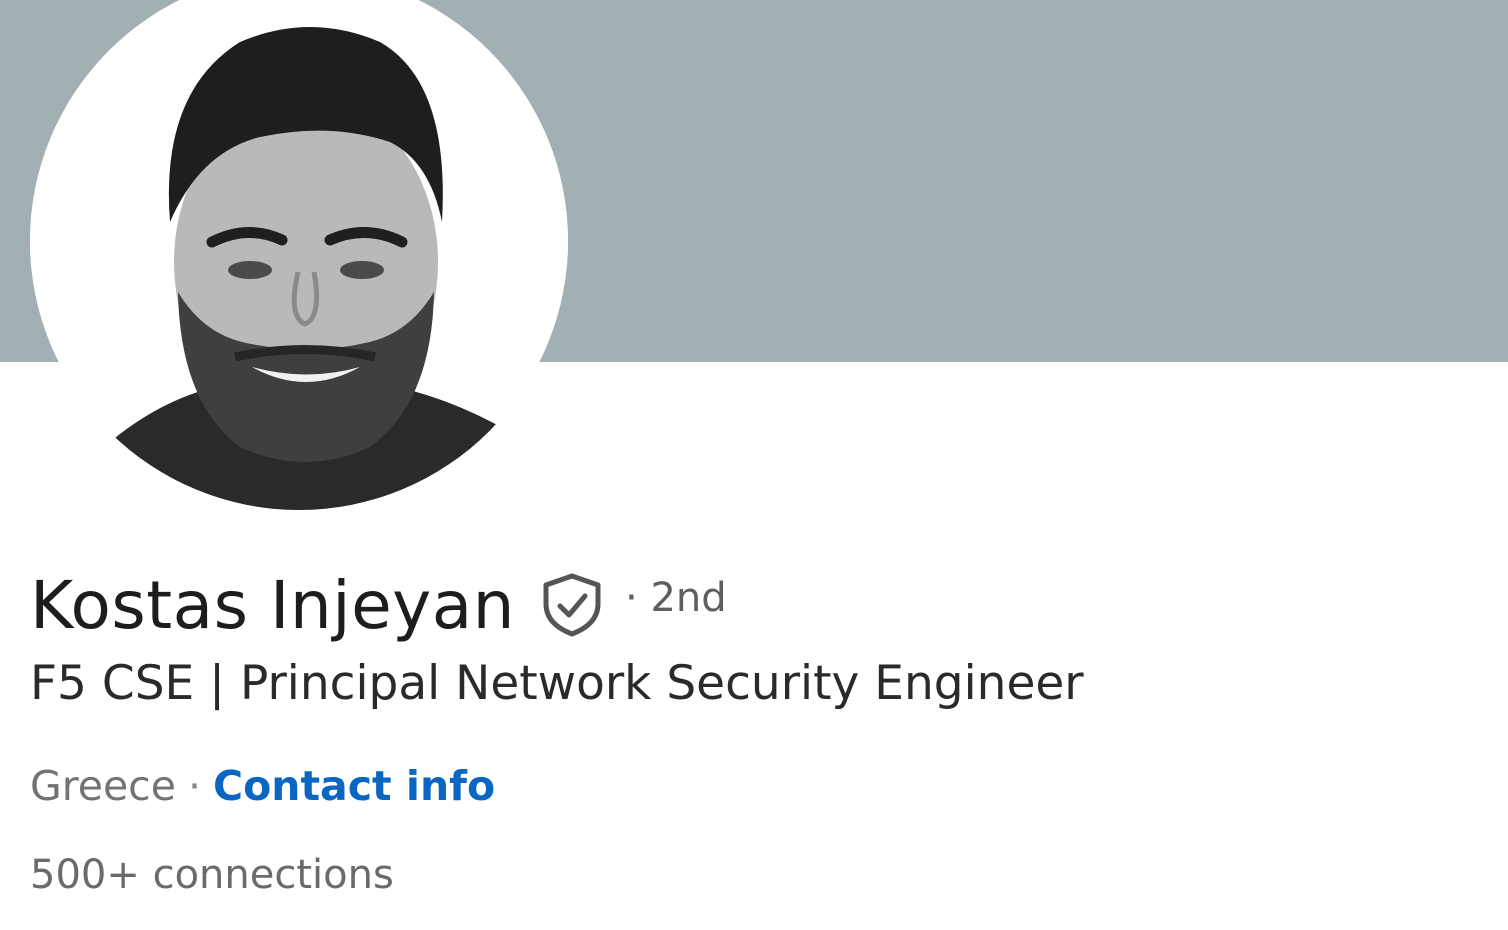 Image resolution: width=1508 pixels, height=930 pixels. I want to click on connection-degree: · 2nd, so click(676, 598).